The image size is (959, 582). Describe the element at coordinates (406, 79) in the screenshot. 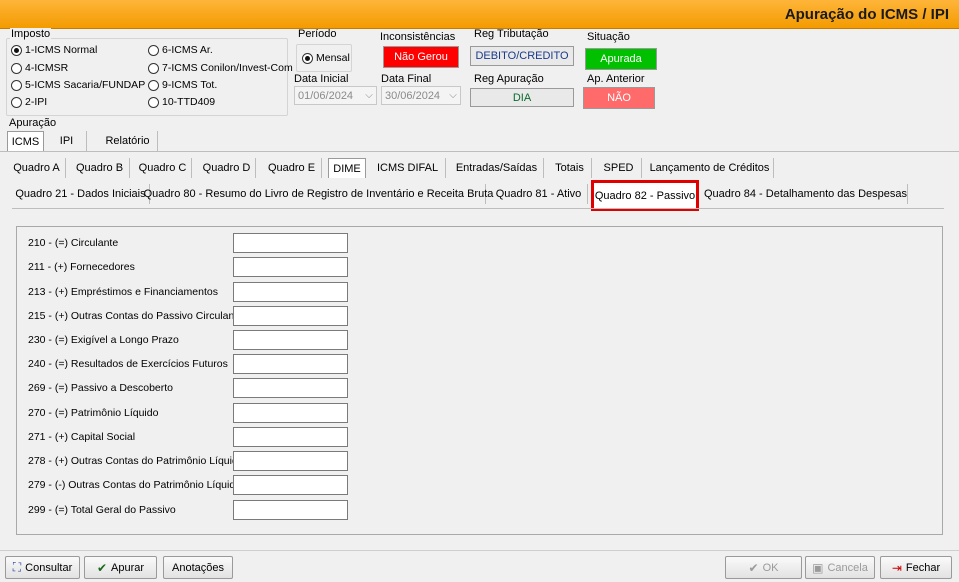

I see `data-final-label: Data Final` at that location.